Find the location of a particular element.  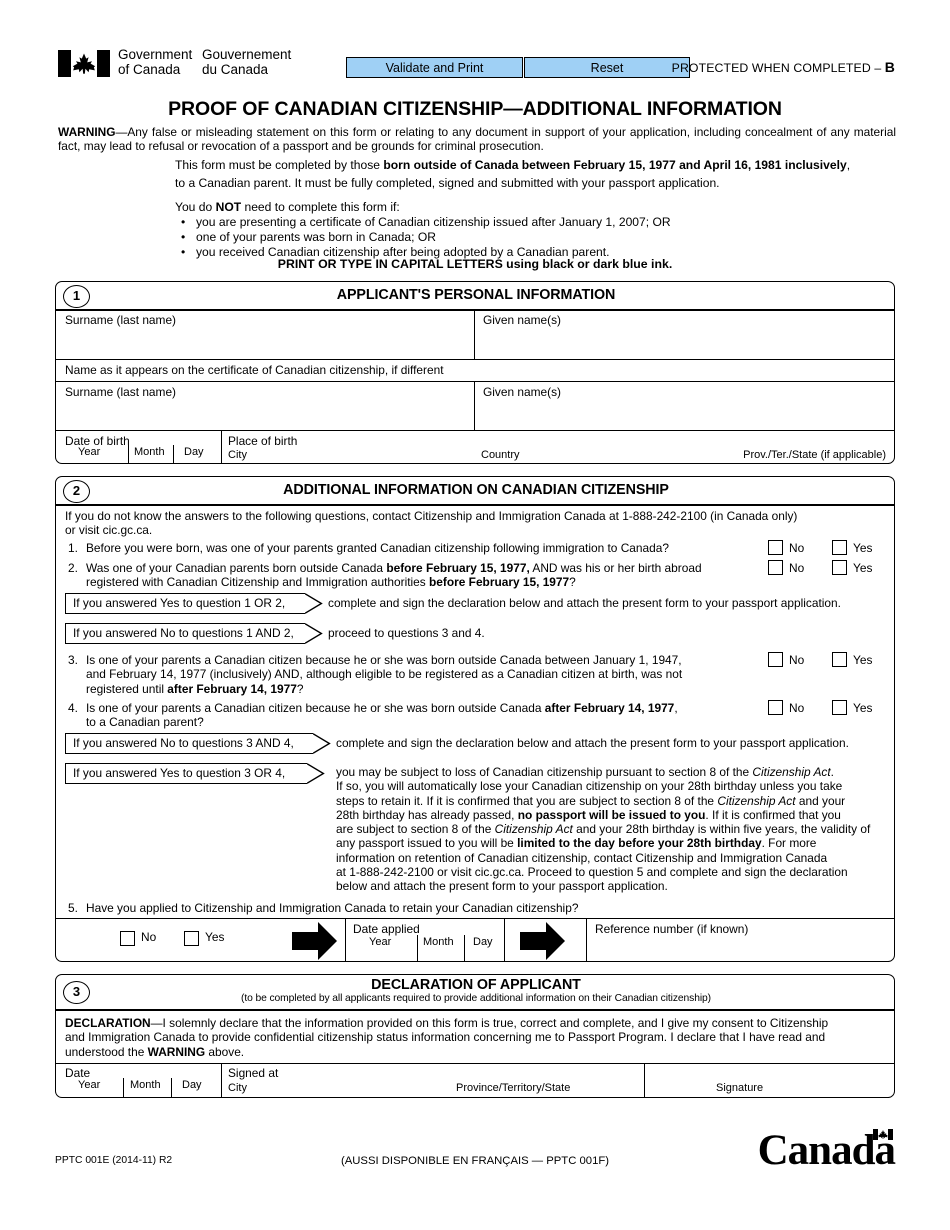

q2-yes-checkbox is located at coordinates (839, 567).